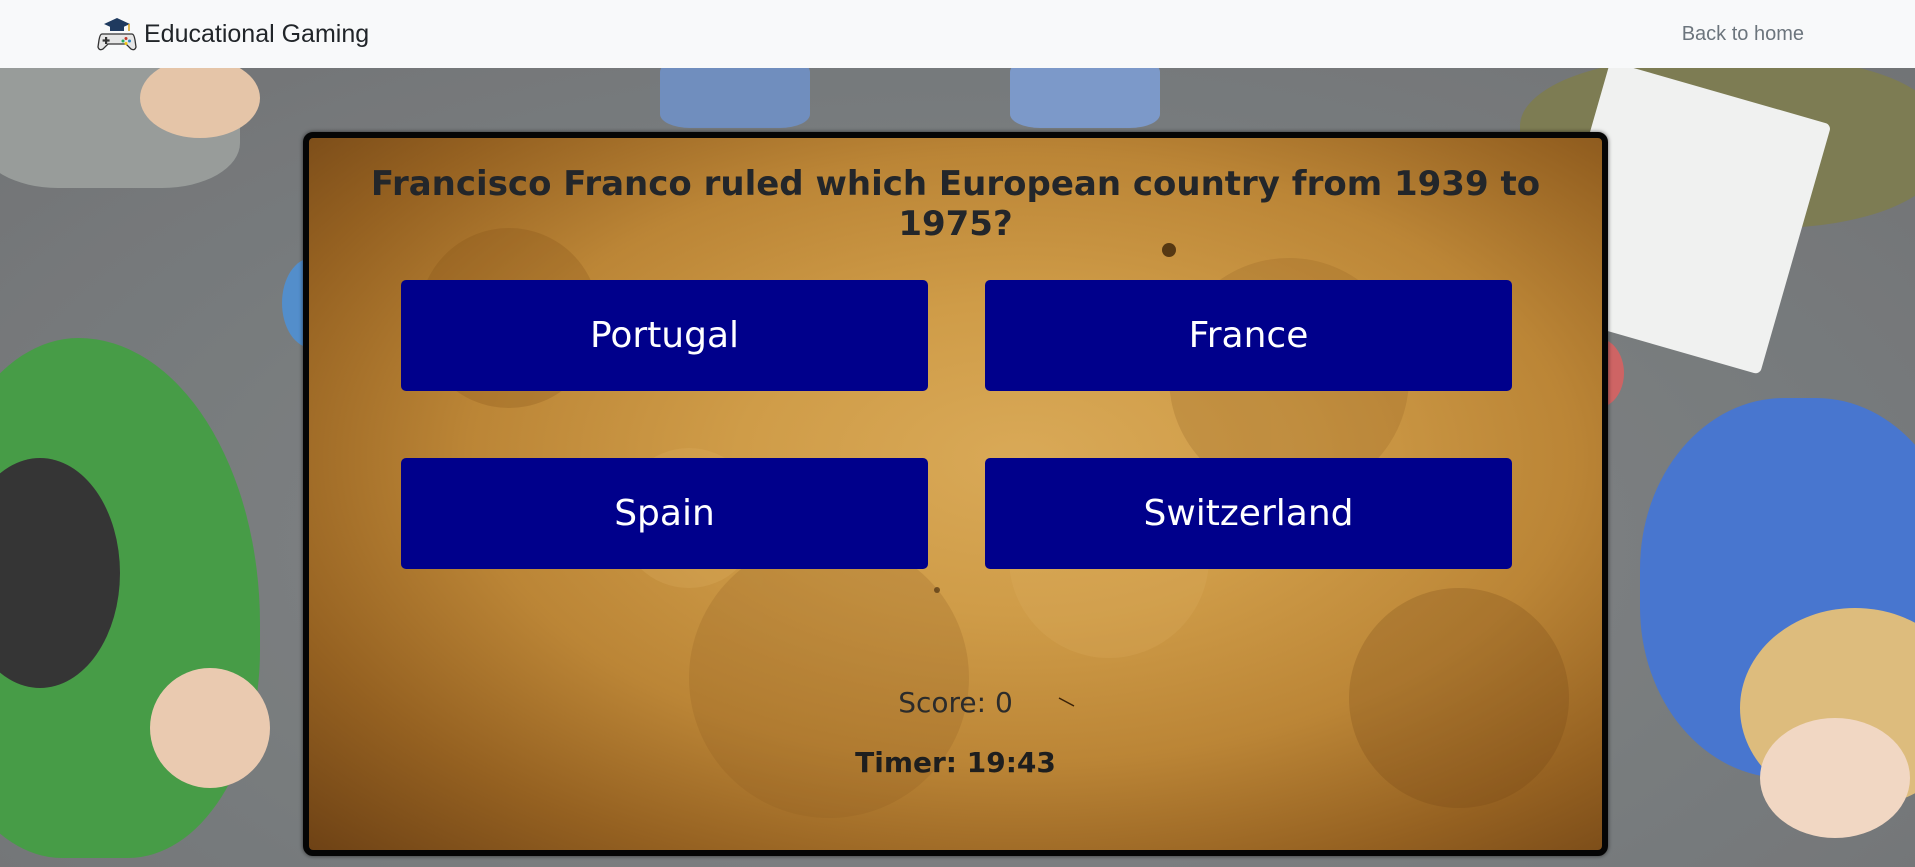  Describe the element at coordinates (664, 513) in the screenshot. I see `answer-button-3: Spain` at that location.